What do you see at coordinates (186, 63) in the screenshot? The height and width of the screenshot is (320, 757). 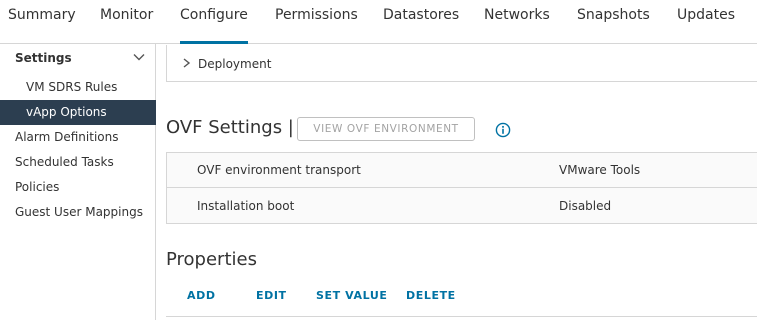 I see `chevron-right-icon` at bounding box center [186, 63].